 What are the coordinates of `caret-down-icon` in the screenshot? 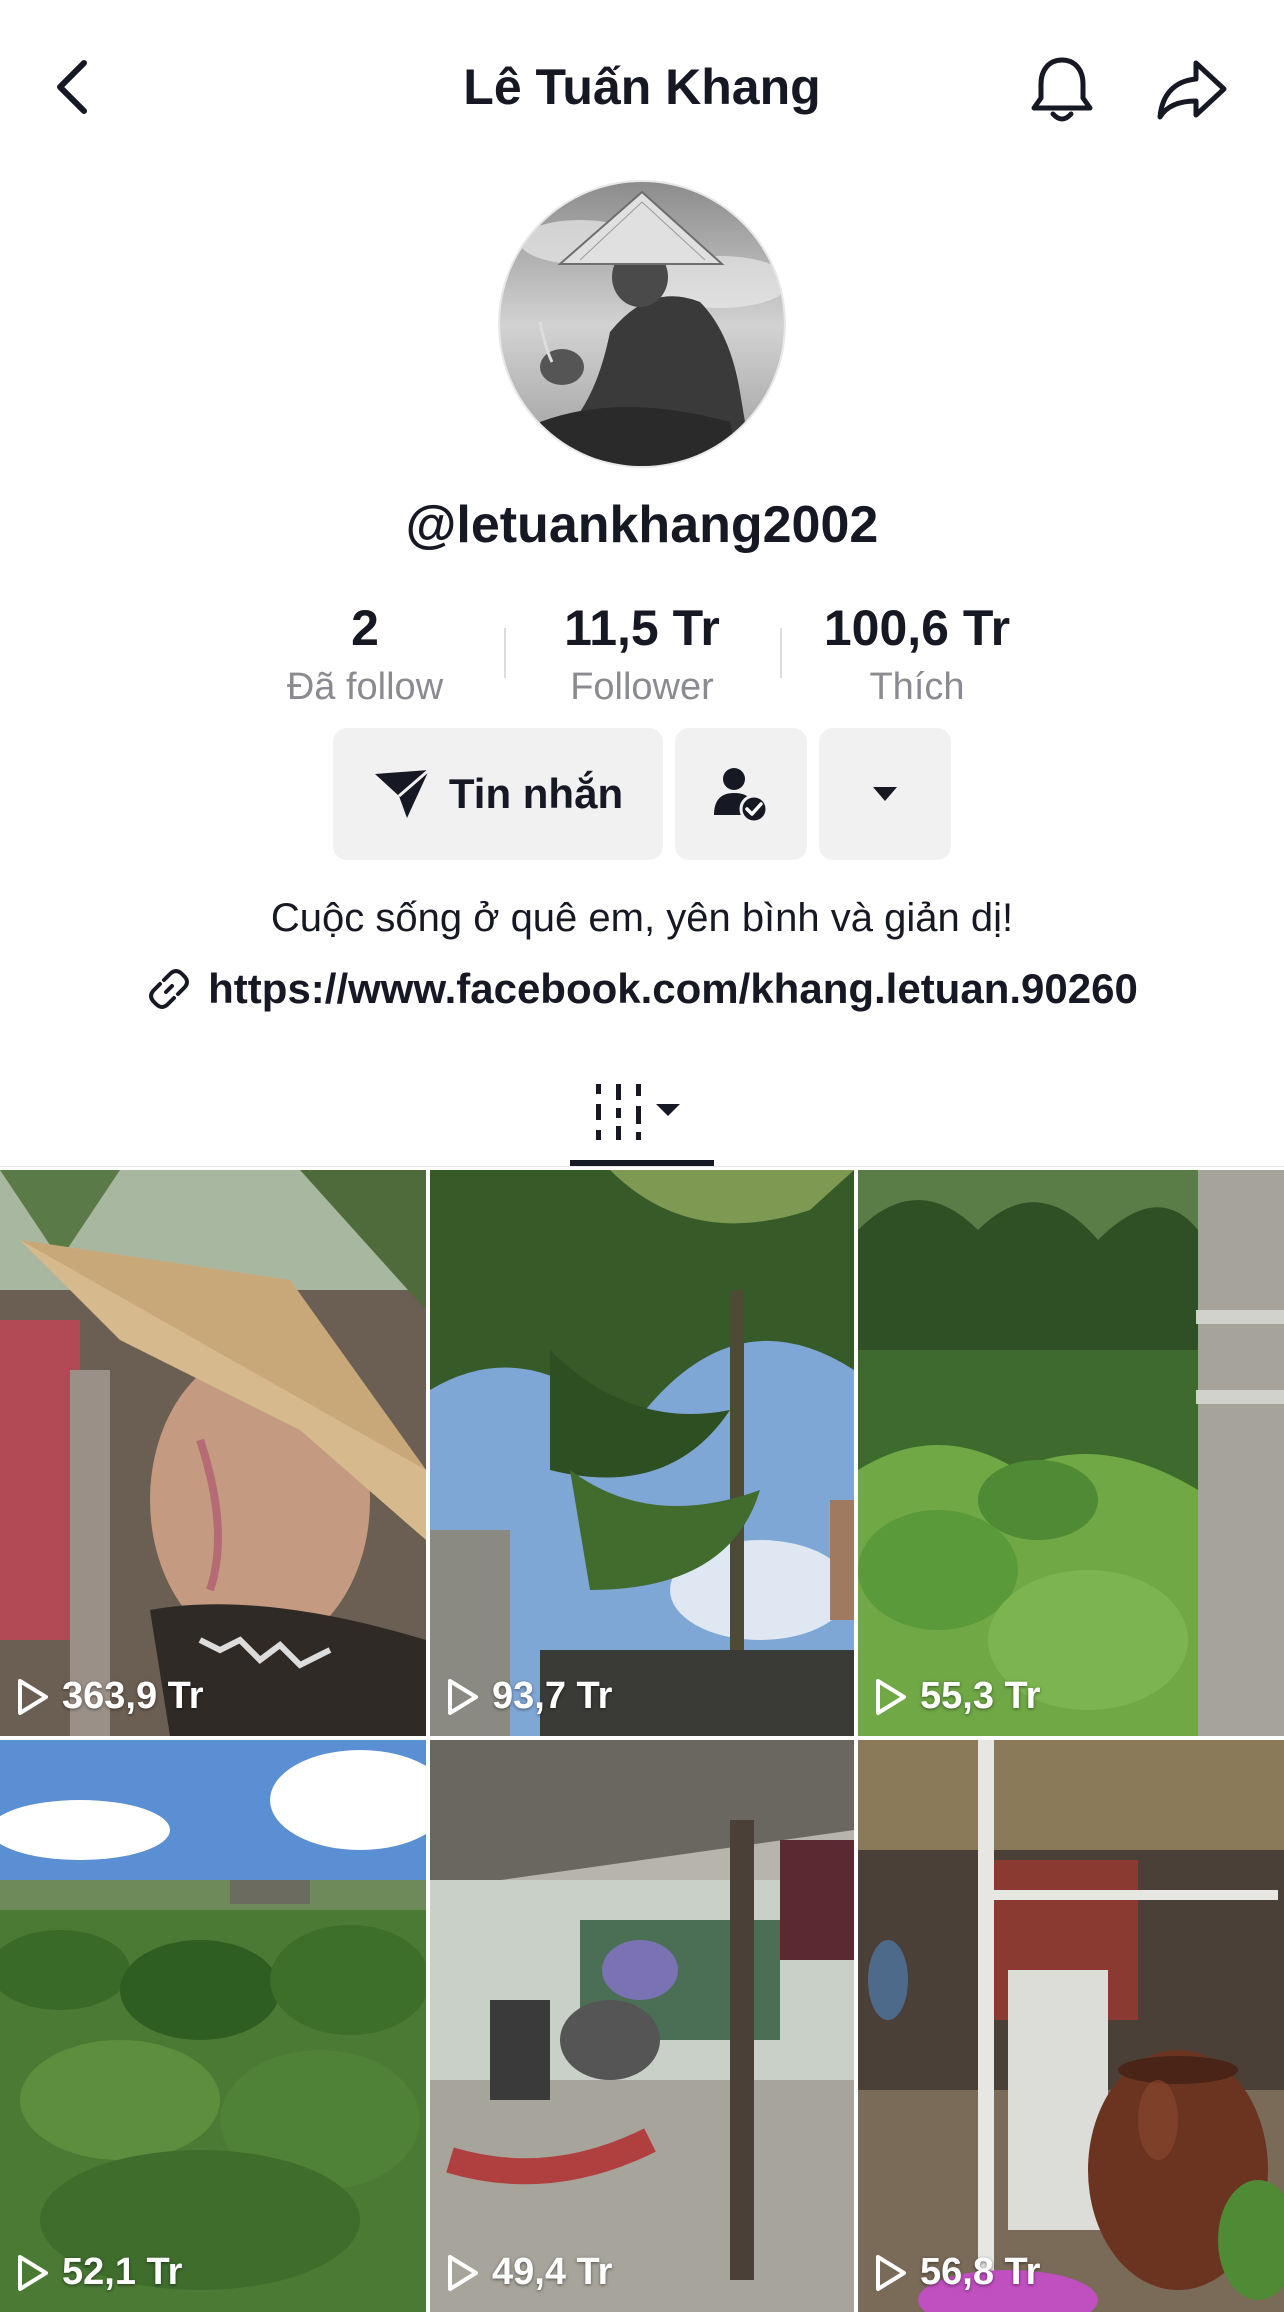 It's located at (885, 794).